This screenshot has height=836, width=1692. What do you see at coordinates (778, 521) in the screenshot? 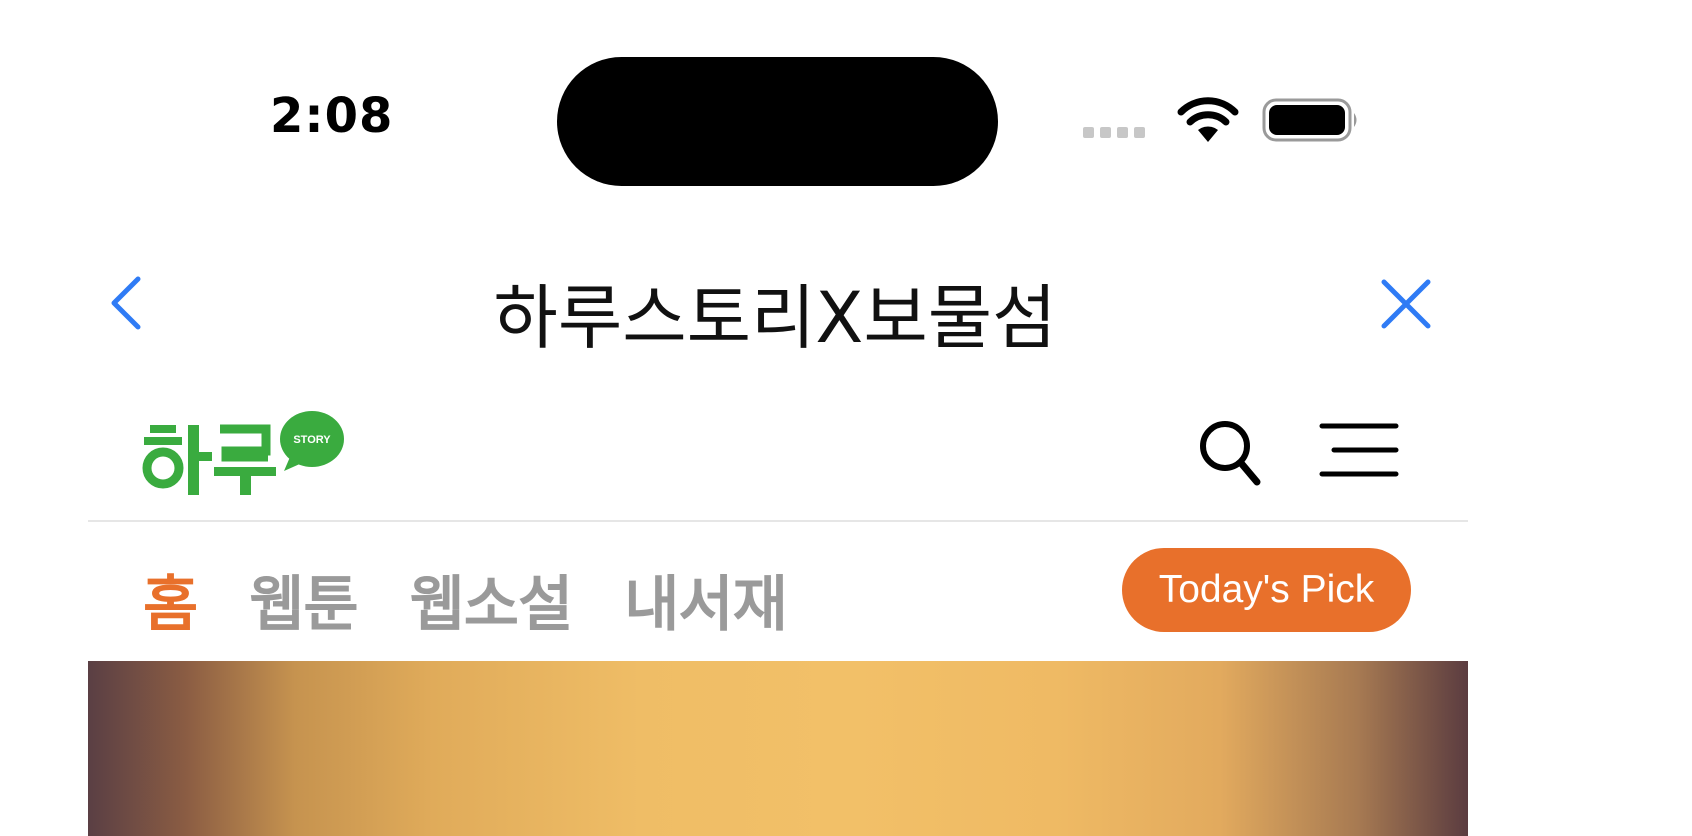
I see `header-divider` at bounding box center [778, 521].